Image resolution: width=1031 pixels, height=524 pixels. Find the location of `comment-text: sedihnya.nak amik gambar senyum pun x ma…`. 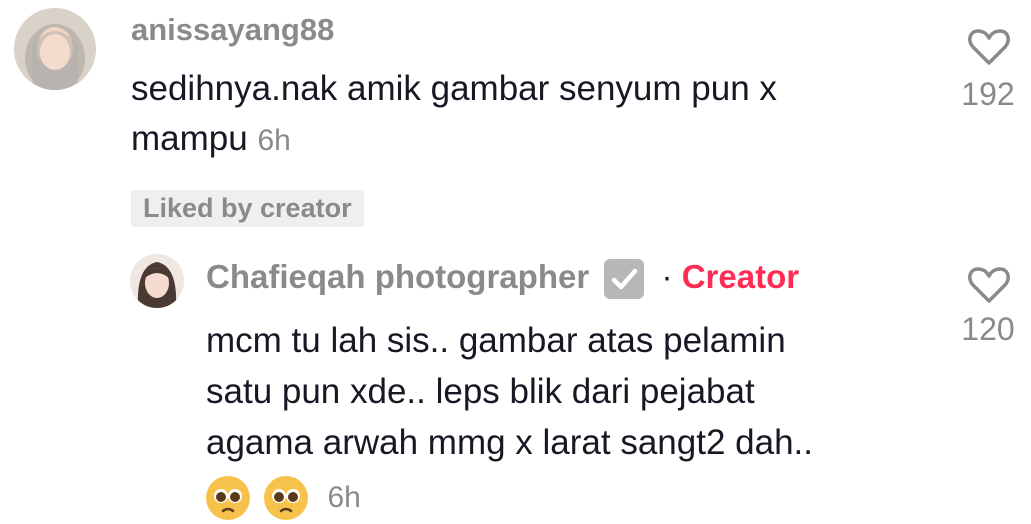

comment-text: sedihnya.nak amik gambar senyum pun x ma… is located at coordinates (531, 114).